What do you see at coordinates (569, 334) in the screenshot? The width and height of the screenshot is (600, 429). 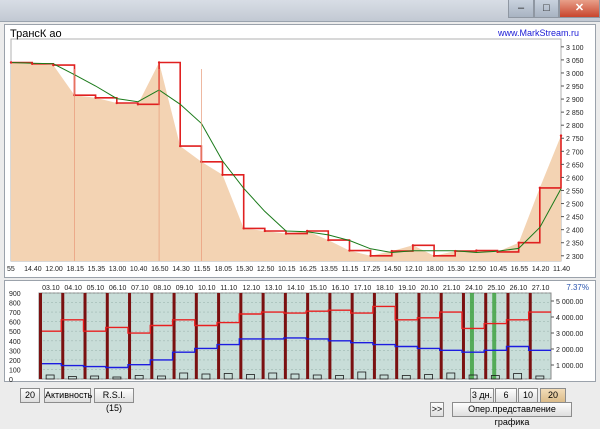 I see `right-tick-label: 3 000.00` at bounding box center [569, 334].